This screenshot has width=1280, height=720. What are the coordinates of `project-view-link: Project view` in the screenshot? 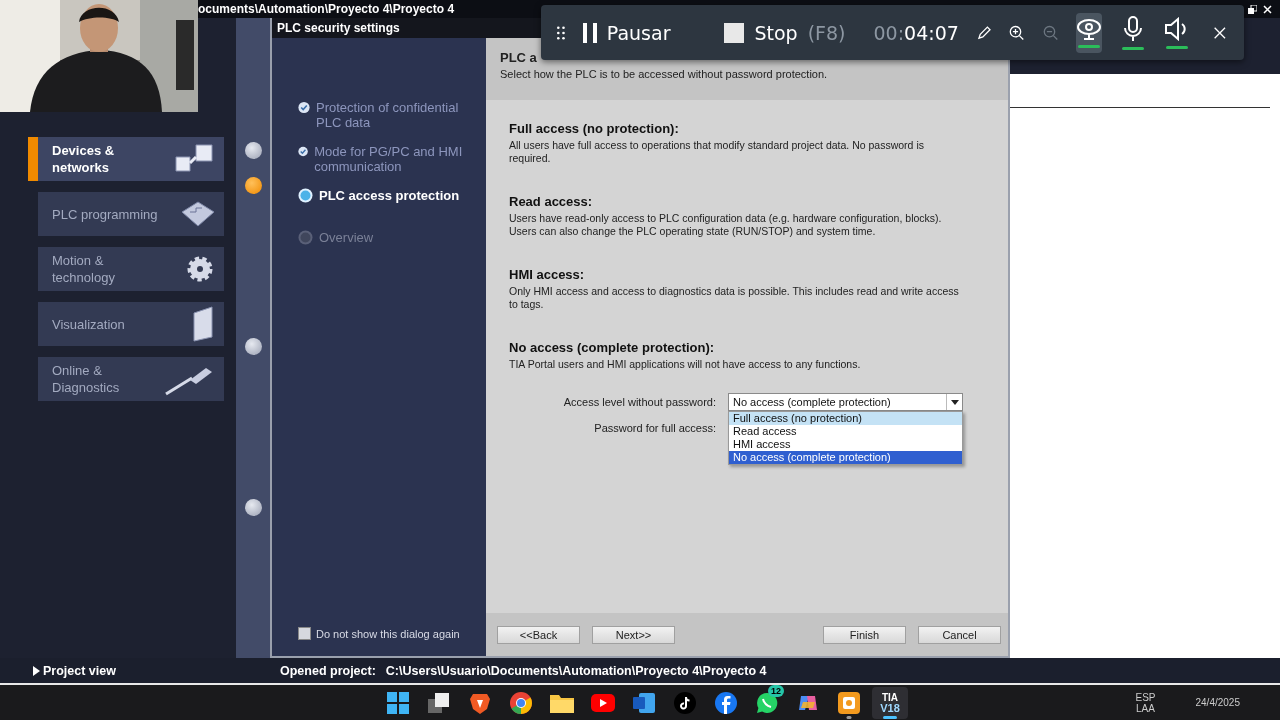 It's located at (79, 670).